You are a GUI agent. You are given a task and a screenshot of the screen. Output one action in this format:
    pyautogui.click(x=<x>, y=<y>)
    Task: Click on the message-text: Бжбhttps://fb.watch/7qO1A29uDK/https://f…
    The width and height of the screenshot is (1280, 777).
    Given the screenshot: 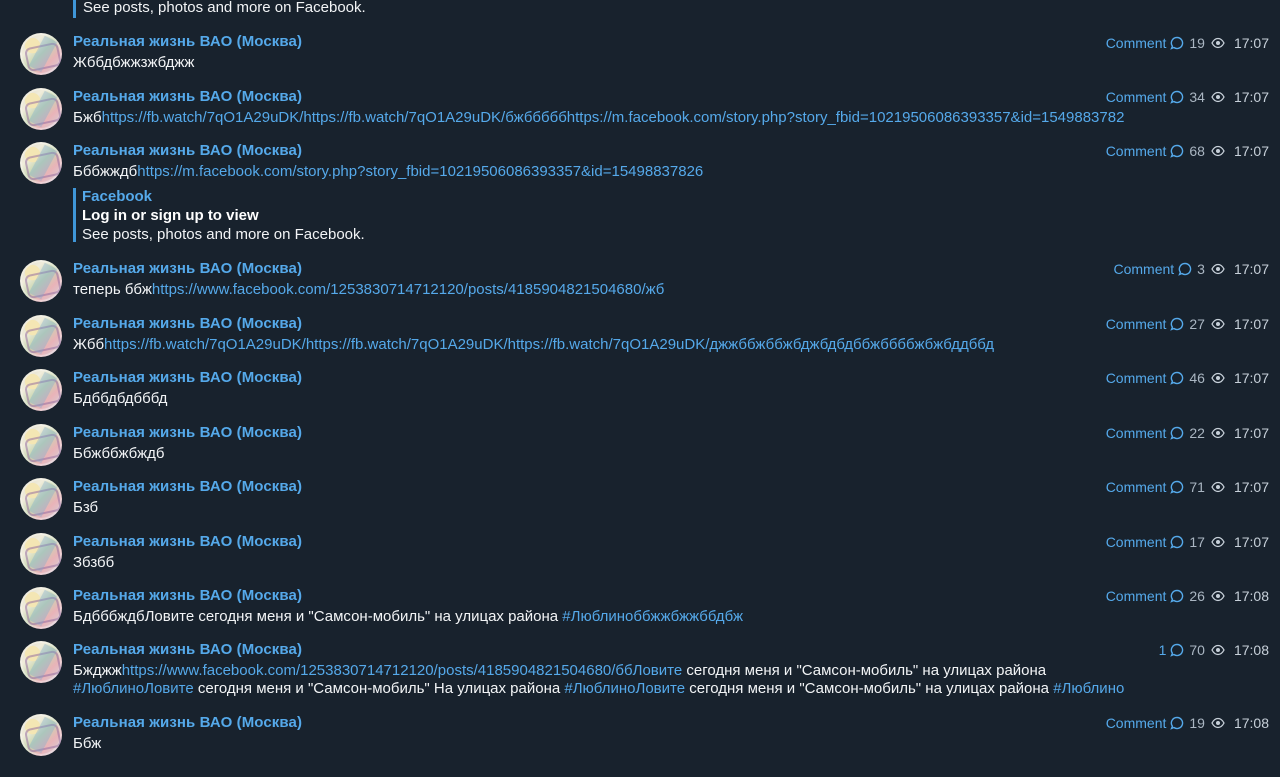 What is the action you would take?
    pyautogui.click(x=598, y=118)
    